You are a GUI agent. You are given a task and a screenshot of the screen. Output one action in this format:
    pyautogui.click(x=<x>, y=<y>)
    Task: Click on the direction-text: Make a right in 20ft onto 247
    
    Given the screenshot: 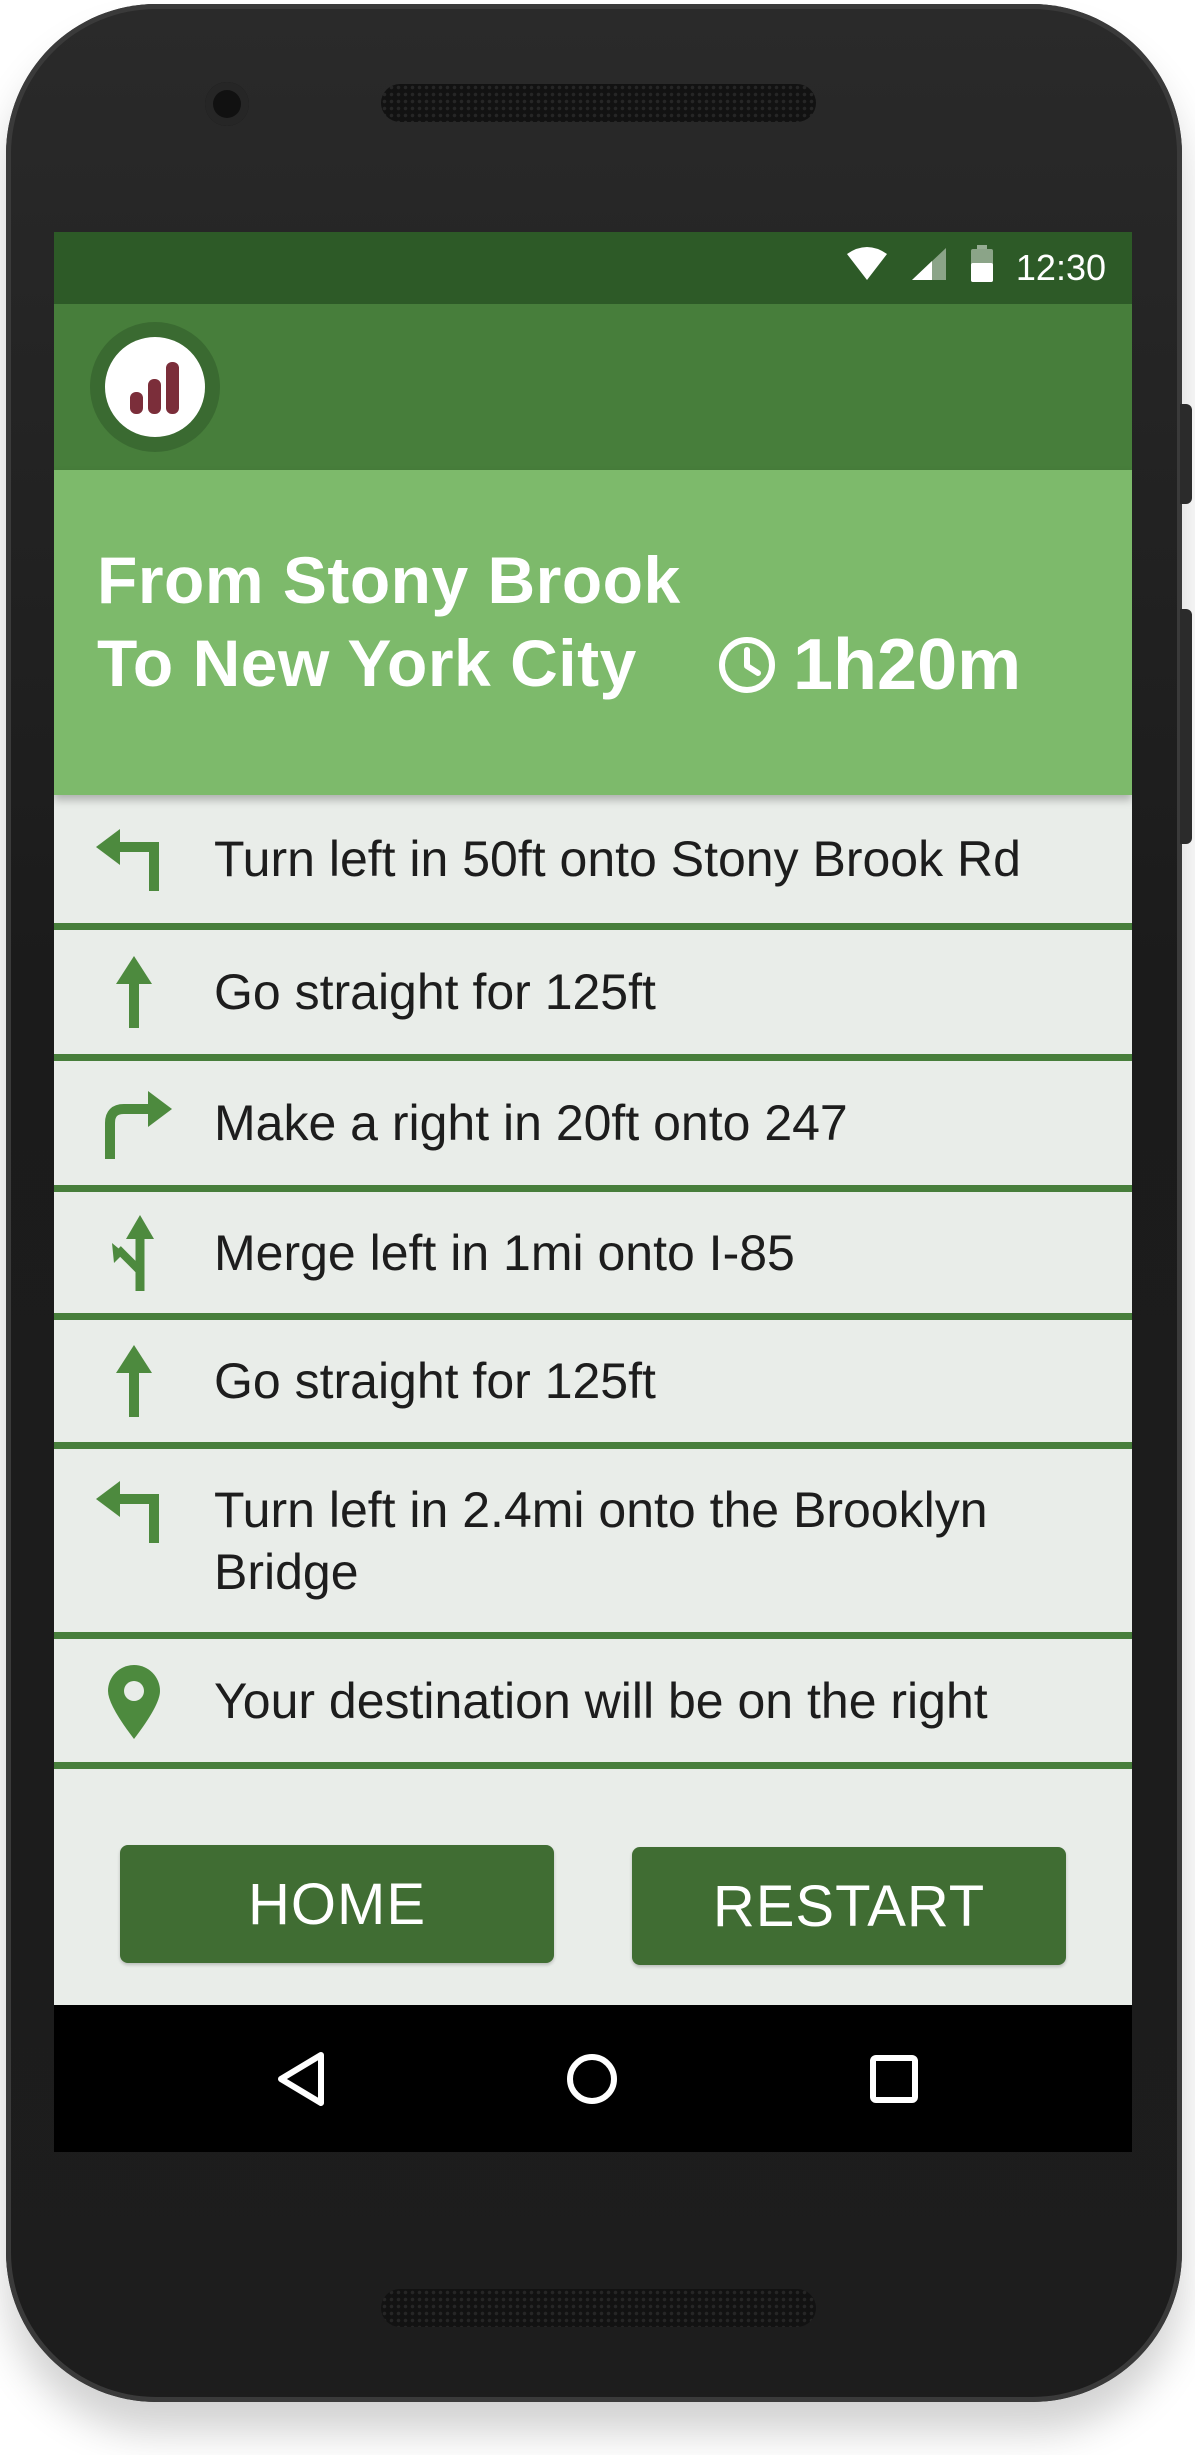 What is the action you would take?
    pyautogui.click(x=531, y=1123)
    